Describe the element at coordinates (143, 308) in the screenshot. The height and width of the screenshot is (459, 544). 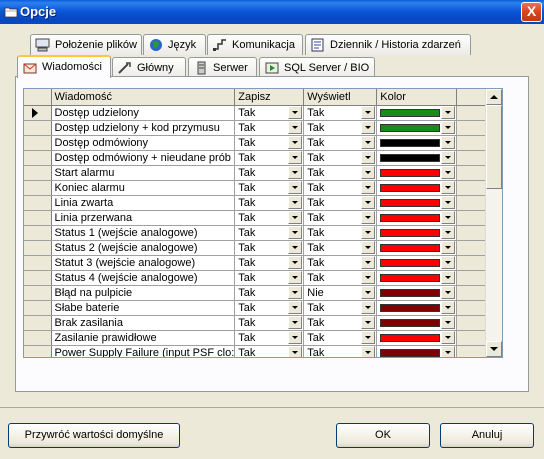
I see `message-cell: Słabe baterie` at that location.